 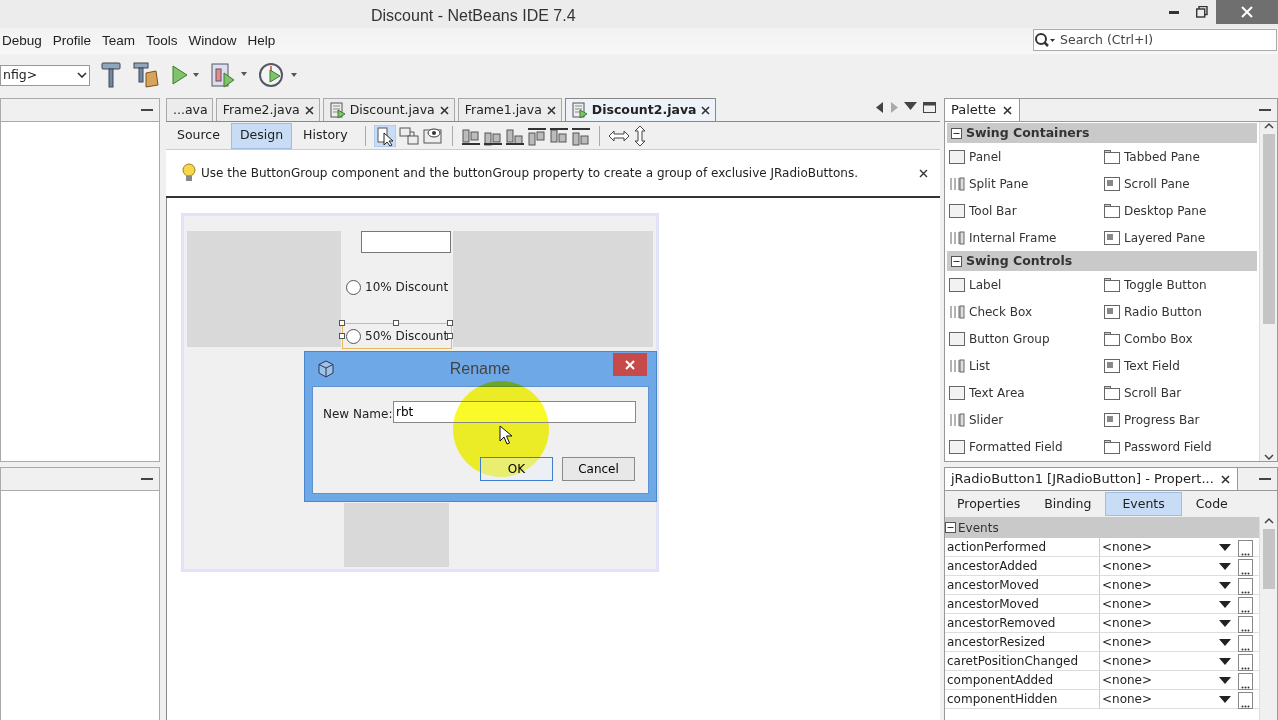 I want to click on palette-item: Scroll Pane, so click(x=1157, y=183).